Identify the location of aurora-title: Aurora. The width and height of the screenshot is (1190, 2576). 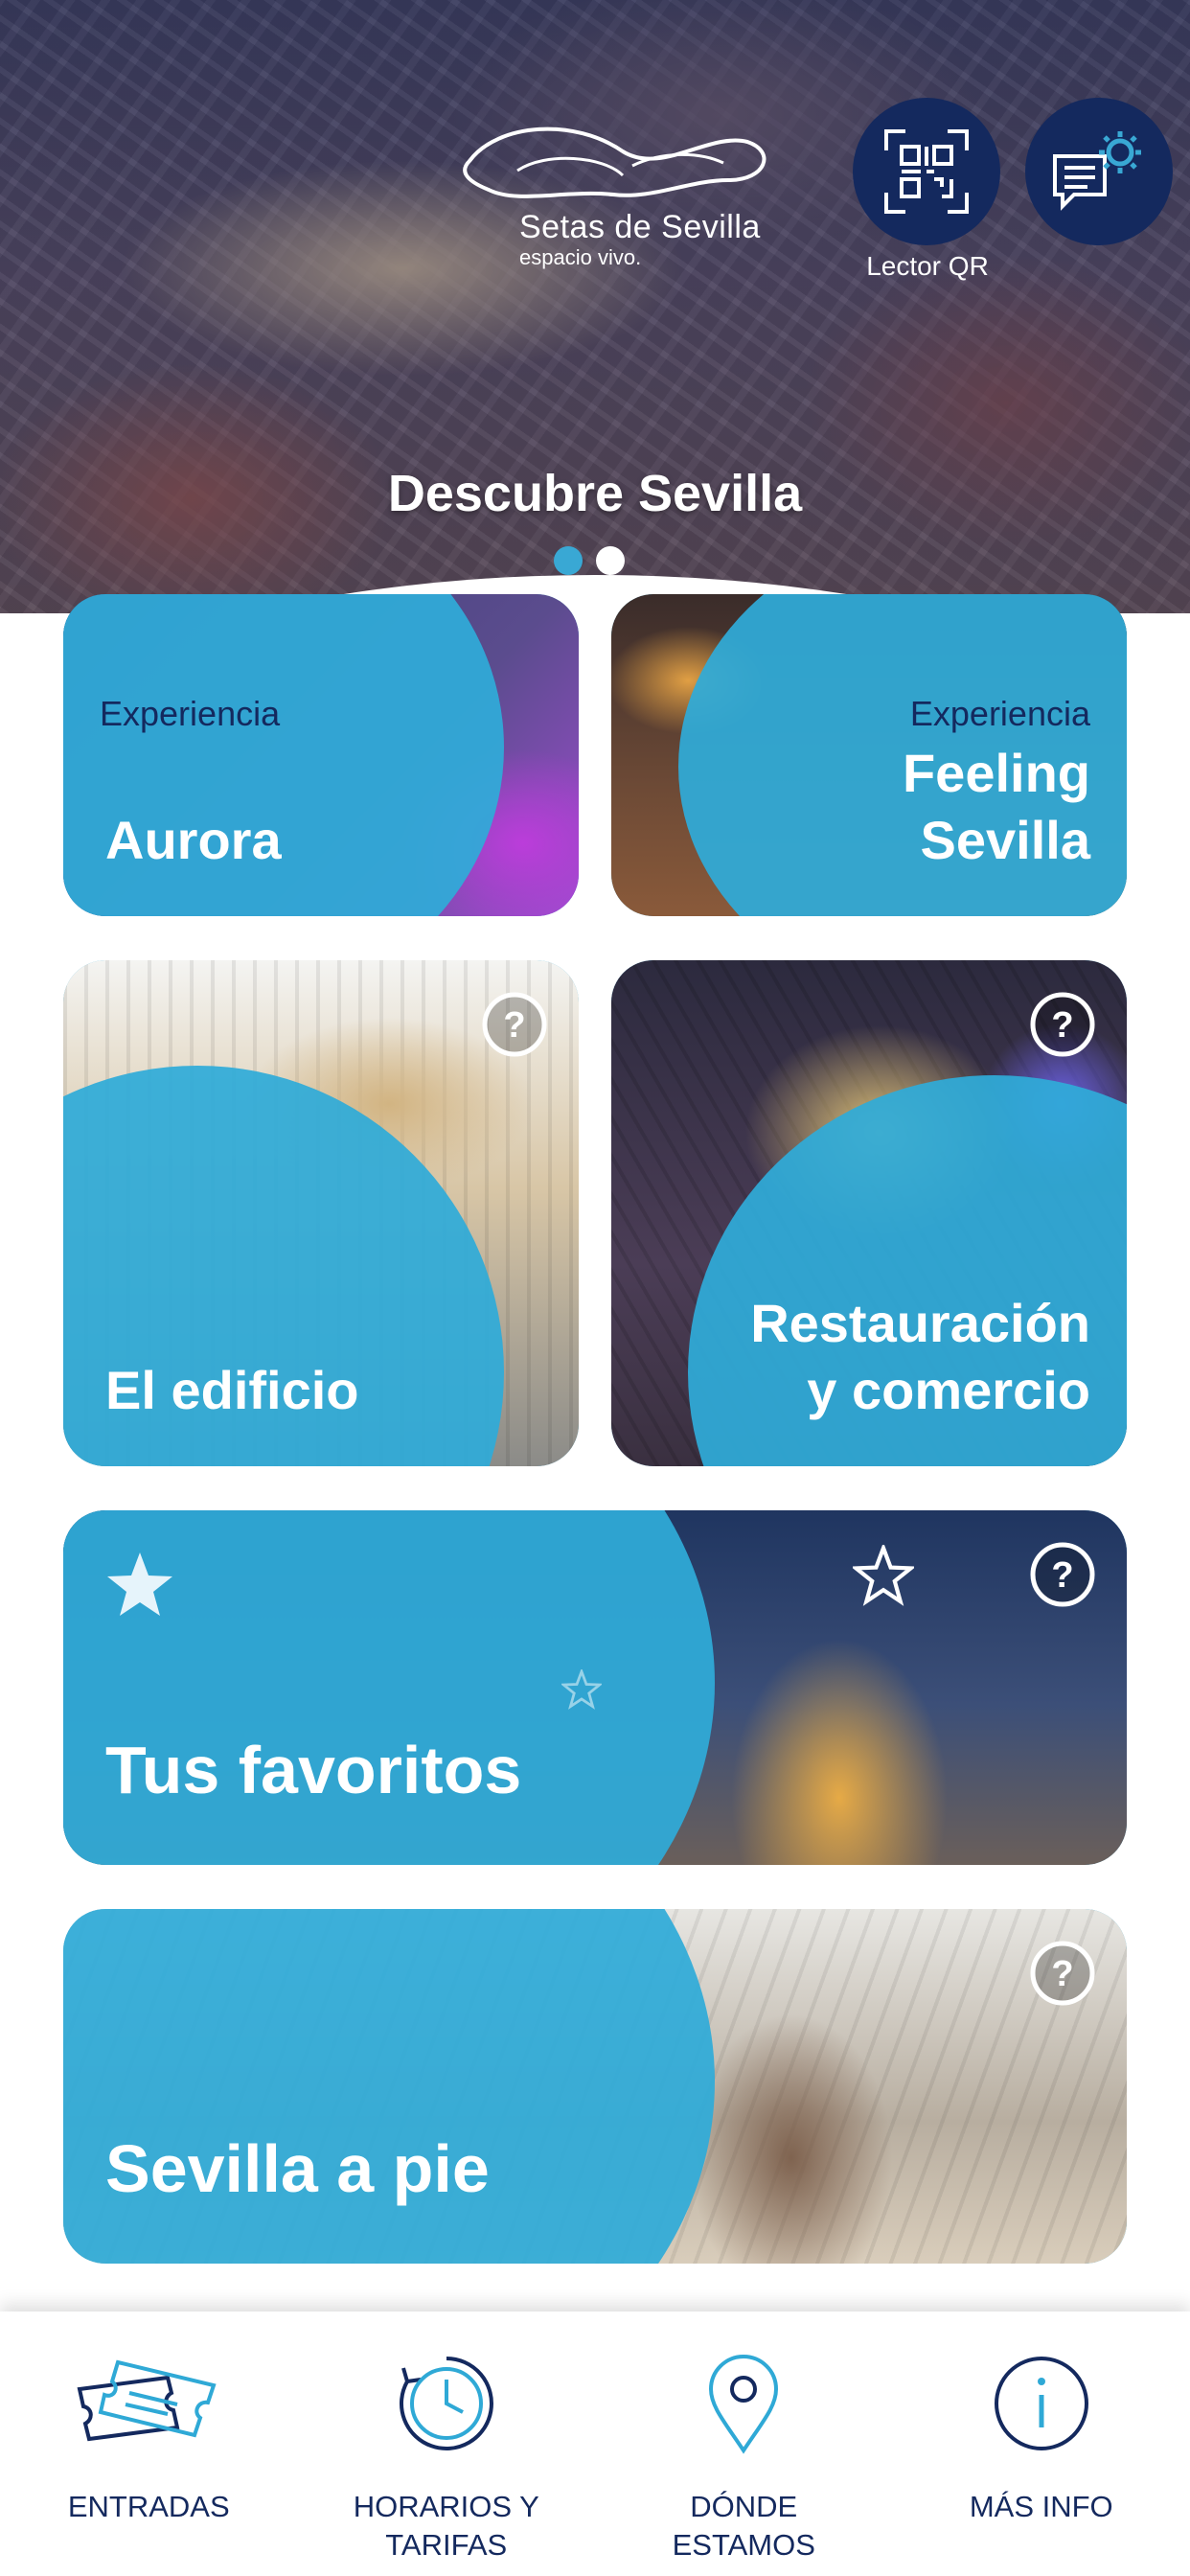
(194, 840).